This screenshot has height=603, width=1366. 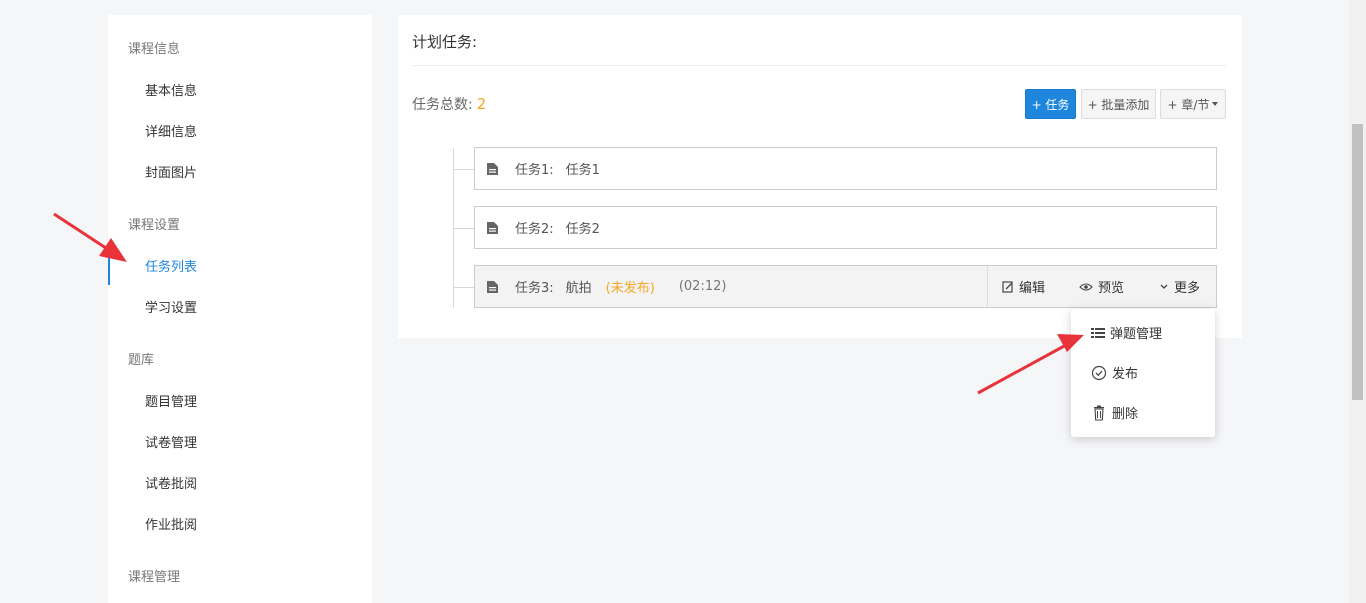 I want to click on add-chapter-button: + 章/节, so click(x=1193, y=104).